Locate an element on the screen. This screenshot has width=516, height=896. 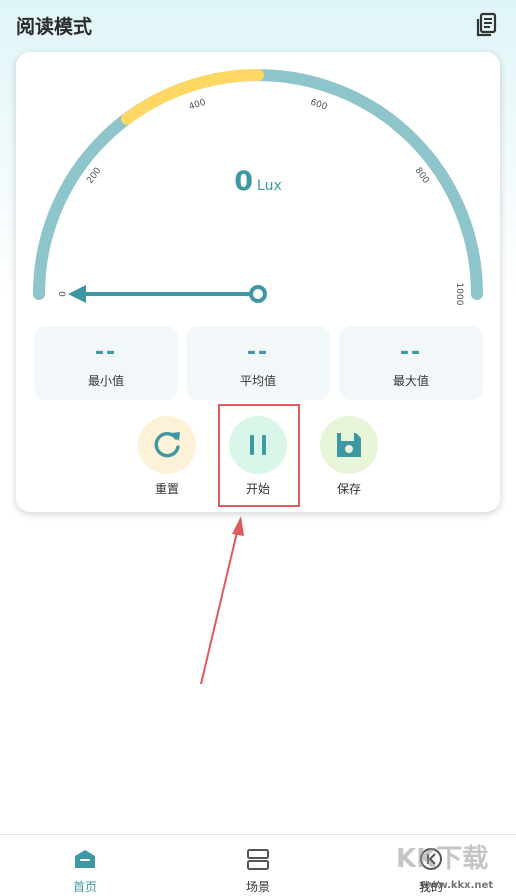
stat-avg: -- 平均值 is located at coordinates (258, 363).